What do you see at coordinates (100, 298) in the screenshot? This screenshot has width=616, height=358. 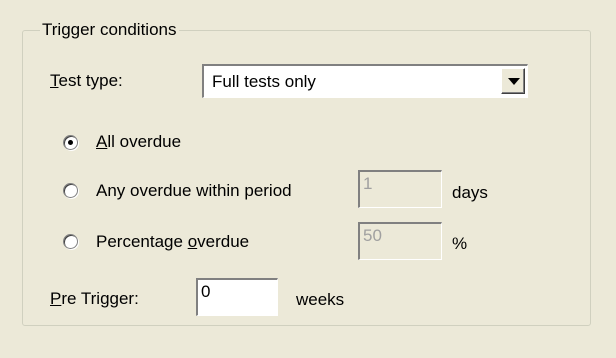 I see `pre-trigger-label-rest: re Trigger:` at bounding box center [100, 298].